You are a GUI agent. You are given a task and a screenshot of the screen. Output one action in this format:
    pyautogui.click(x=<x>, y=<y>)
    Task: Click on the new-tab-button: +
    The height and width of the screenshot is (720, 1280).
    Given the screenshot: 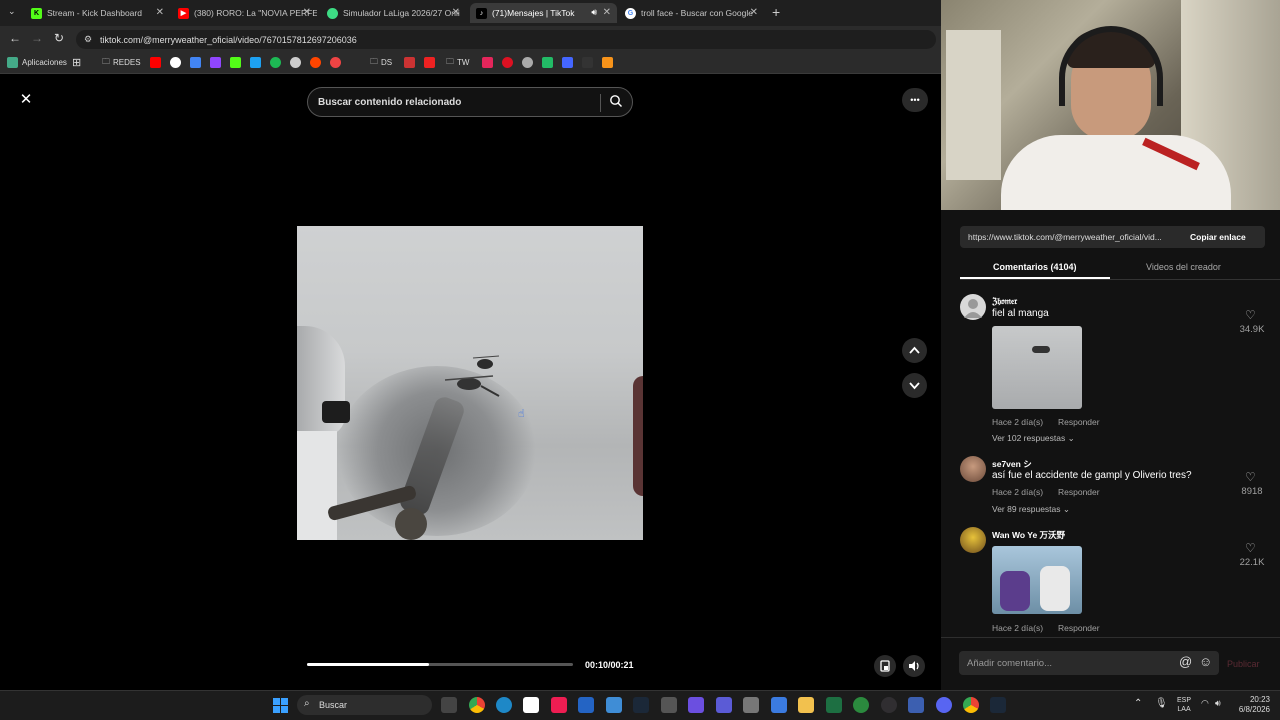 What is the action you would take?
    pyautogui.click(x=776, y=12)
    